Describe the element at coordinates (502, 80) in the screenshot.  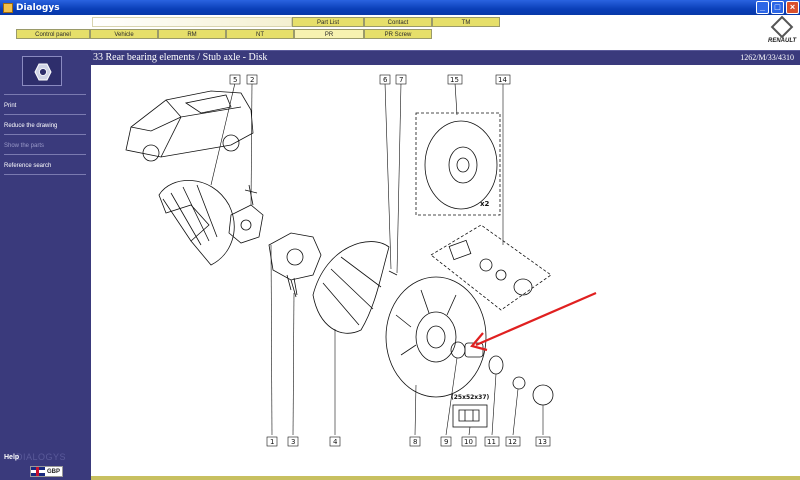
I see `callout-14: 14` at that location.